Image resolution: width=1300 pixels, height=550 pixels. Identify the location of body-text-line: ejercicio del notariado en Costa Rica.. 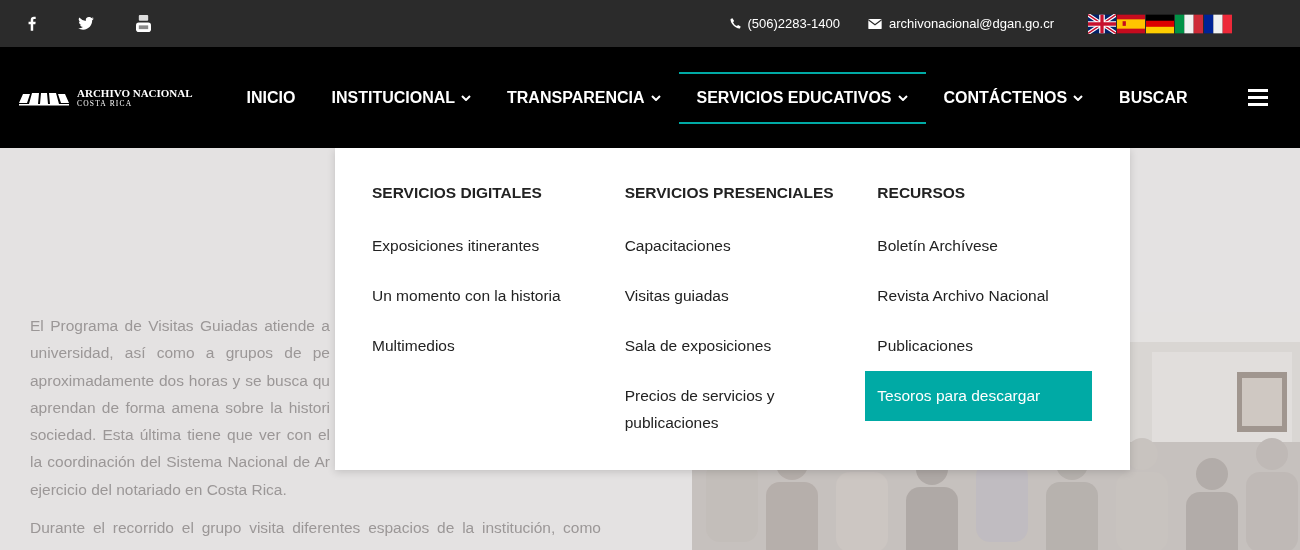
(159, 489).